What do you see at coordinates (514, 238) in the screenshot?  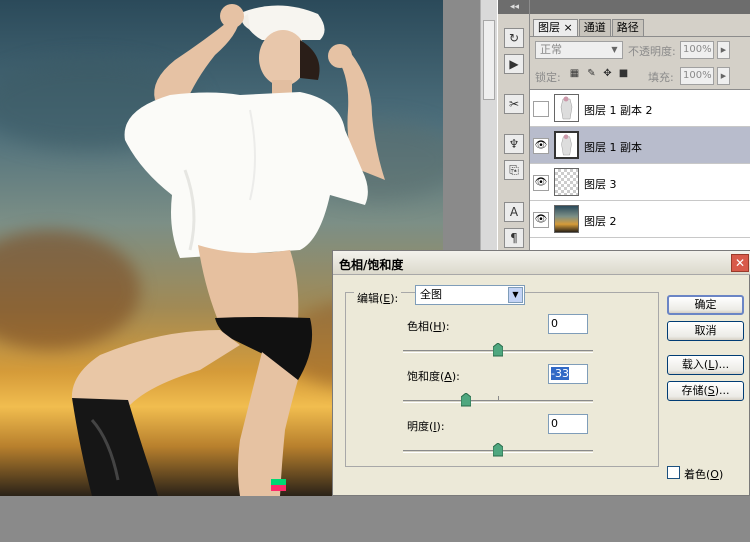 I see `paragraph-icon: ¶` at bounding box center [514, 238].